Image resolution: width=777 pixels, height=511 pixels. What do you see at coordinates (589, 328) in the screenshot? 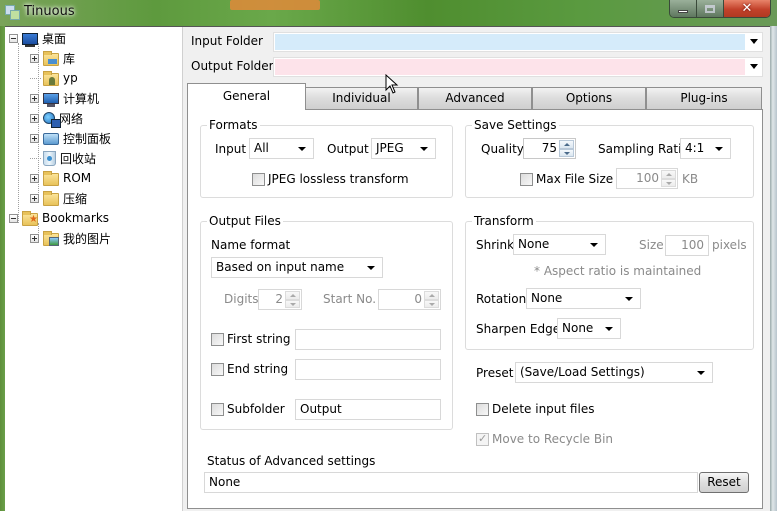
I see `sharpen-edge-select: None` at bounding box center [589, 328].